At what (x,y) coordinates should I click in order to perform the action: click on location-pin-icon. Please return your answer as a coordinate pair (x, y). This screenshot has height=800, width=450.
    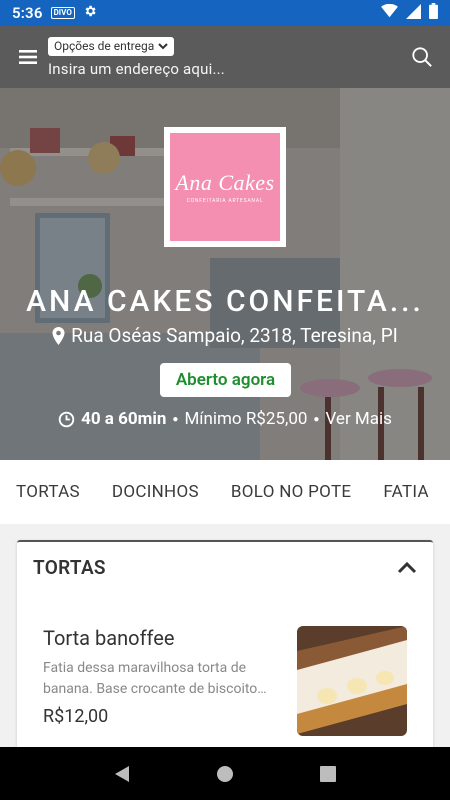
    Looking at the image, I should click on (58, 335).